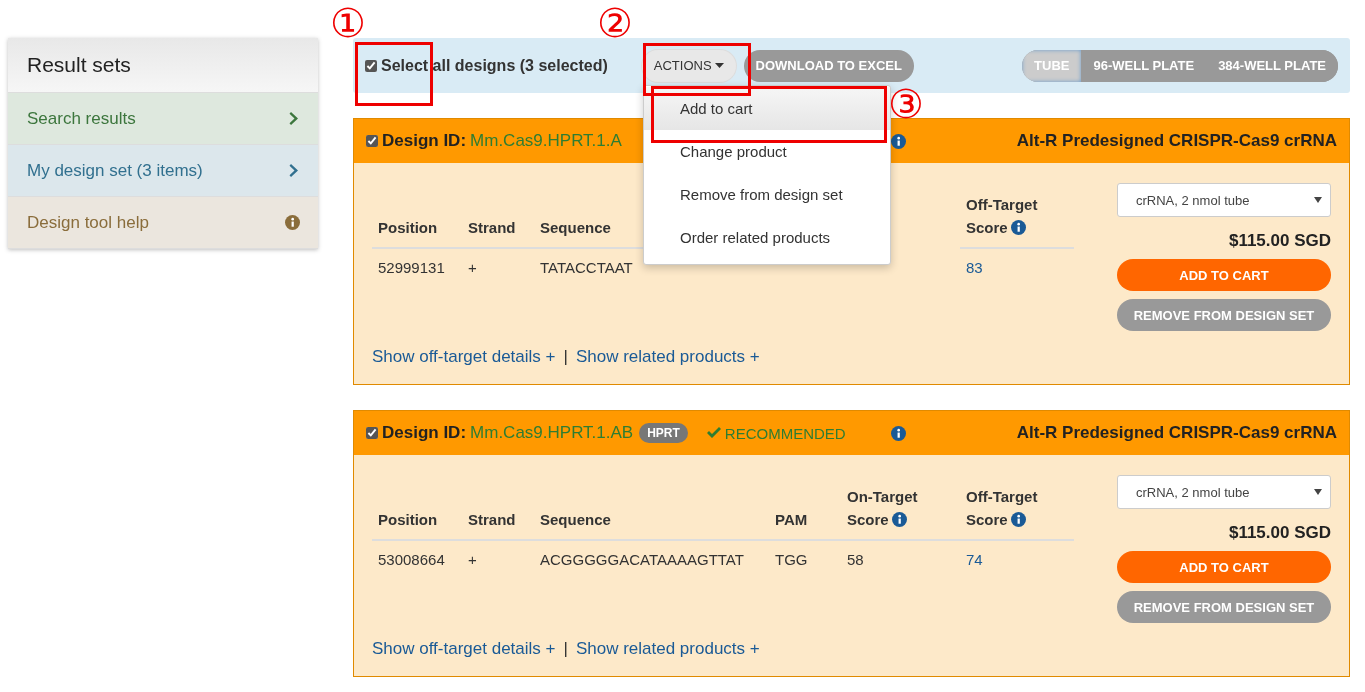  I want to click on table-cell-text: TGG, so click(791, 560).